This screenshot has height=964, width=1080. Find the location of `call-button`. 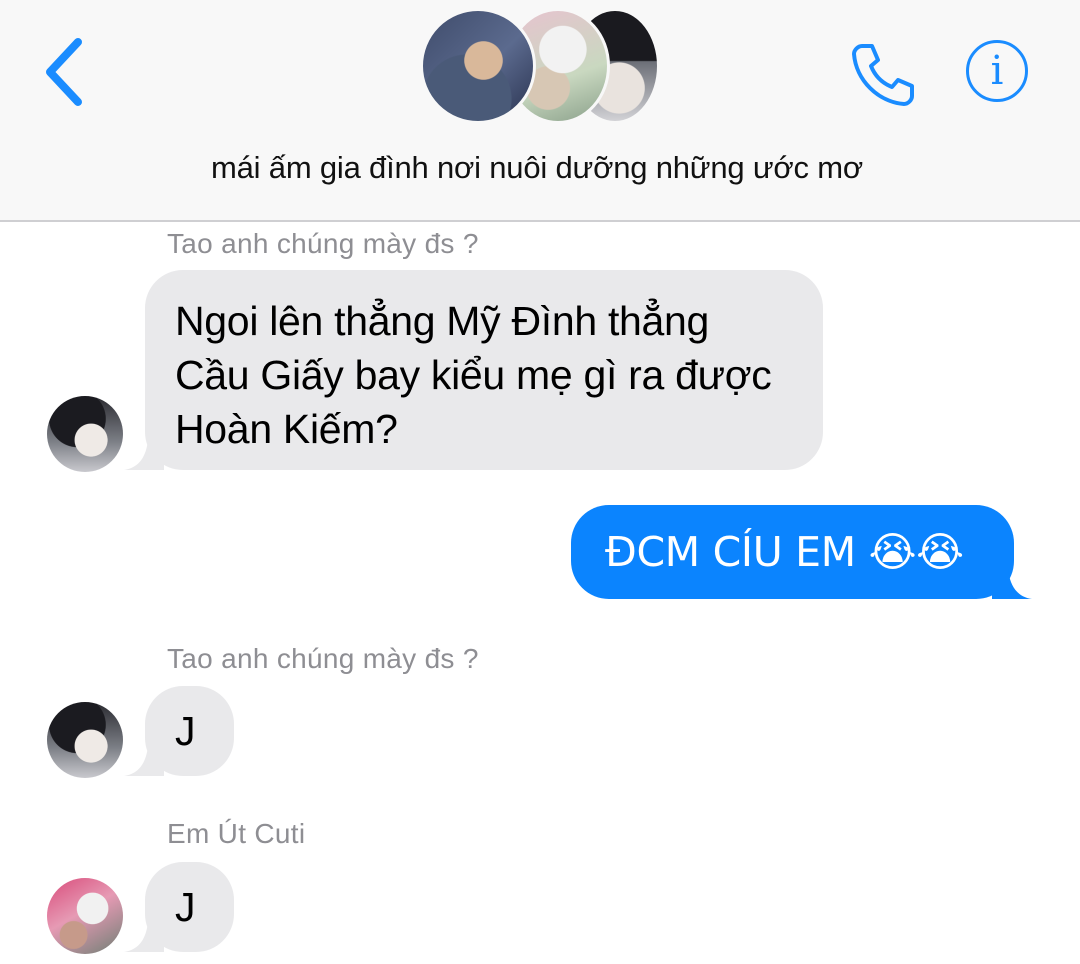

call-button is located at coordinates (883, 75).